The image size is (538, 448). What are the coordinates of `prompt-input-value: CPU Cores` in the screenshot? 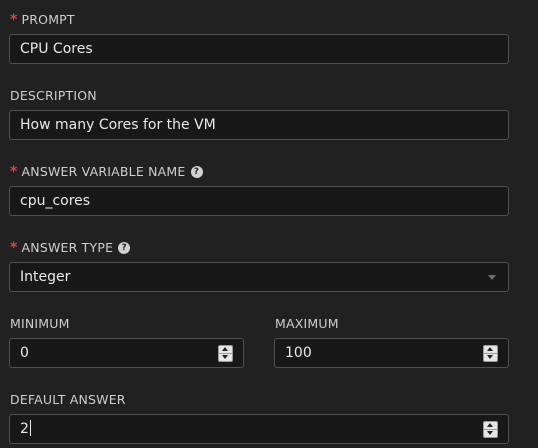 It's located at (56, 49).